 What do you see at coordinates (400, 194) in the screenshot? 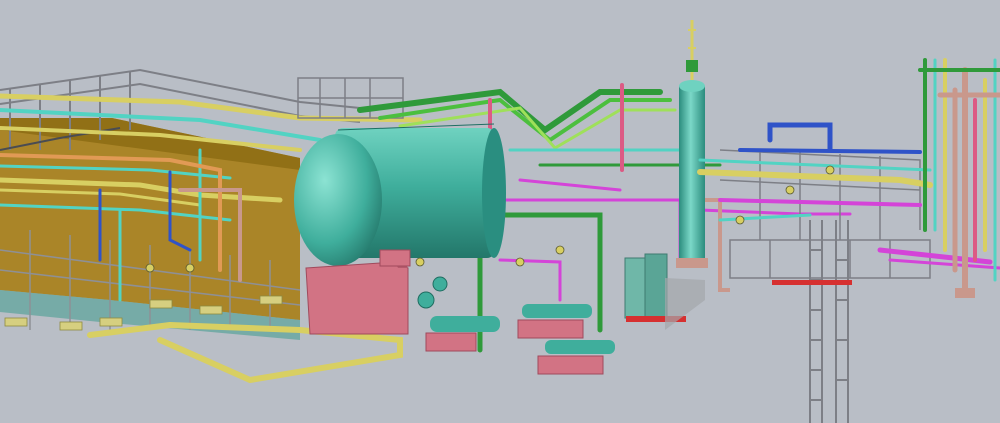
I see `horizontal-drum-vessel` at bounding box center [400, 194].